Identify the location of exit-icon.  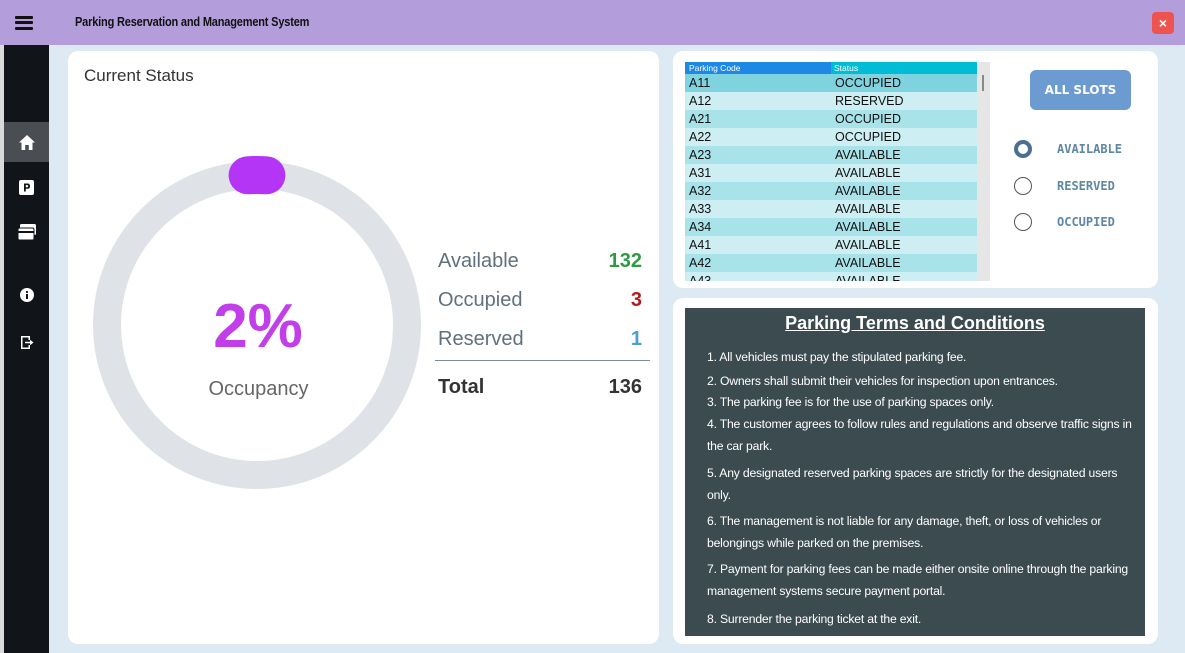
(26, 342).